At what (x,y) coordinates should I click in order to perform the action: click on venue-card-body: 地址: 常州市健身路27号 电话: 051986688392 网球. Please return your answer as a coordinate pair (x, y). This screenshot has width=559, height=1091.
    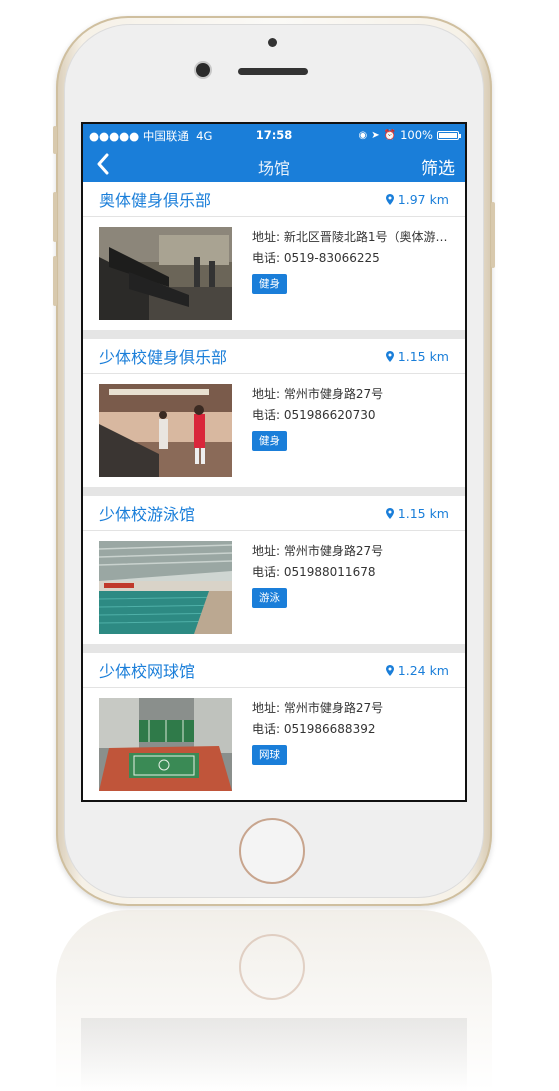
    Looking at the image, I should click on (274, 744).